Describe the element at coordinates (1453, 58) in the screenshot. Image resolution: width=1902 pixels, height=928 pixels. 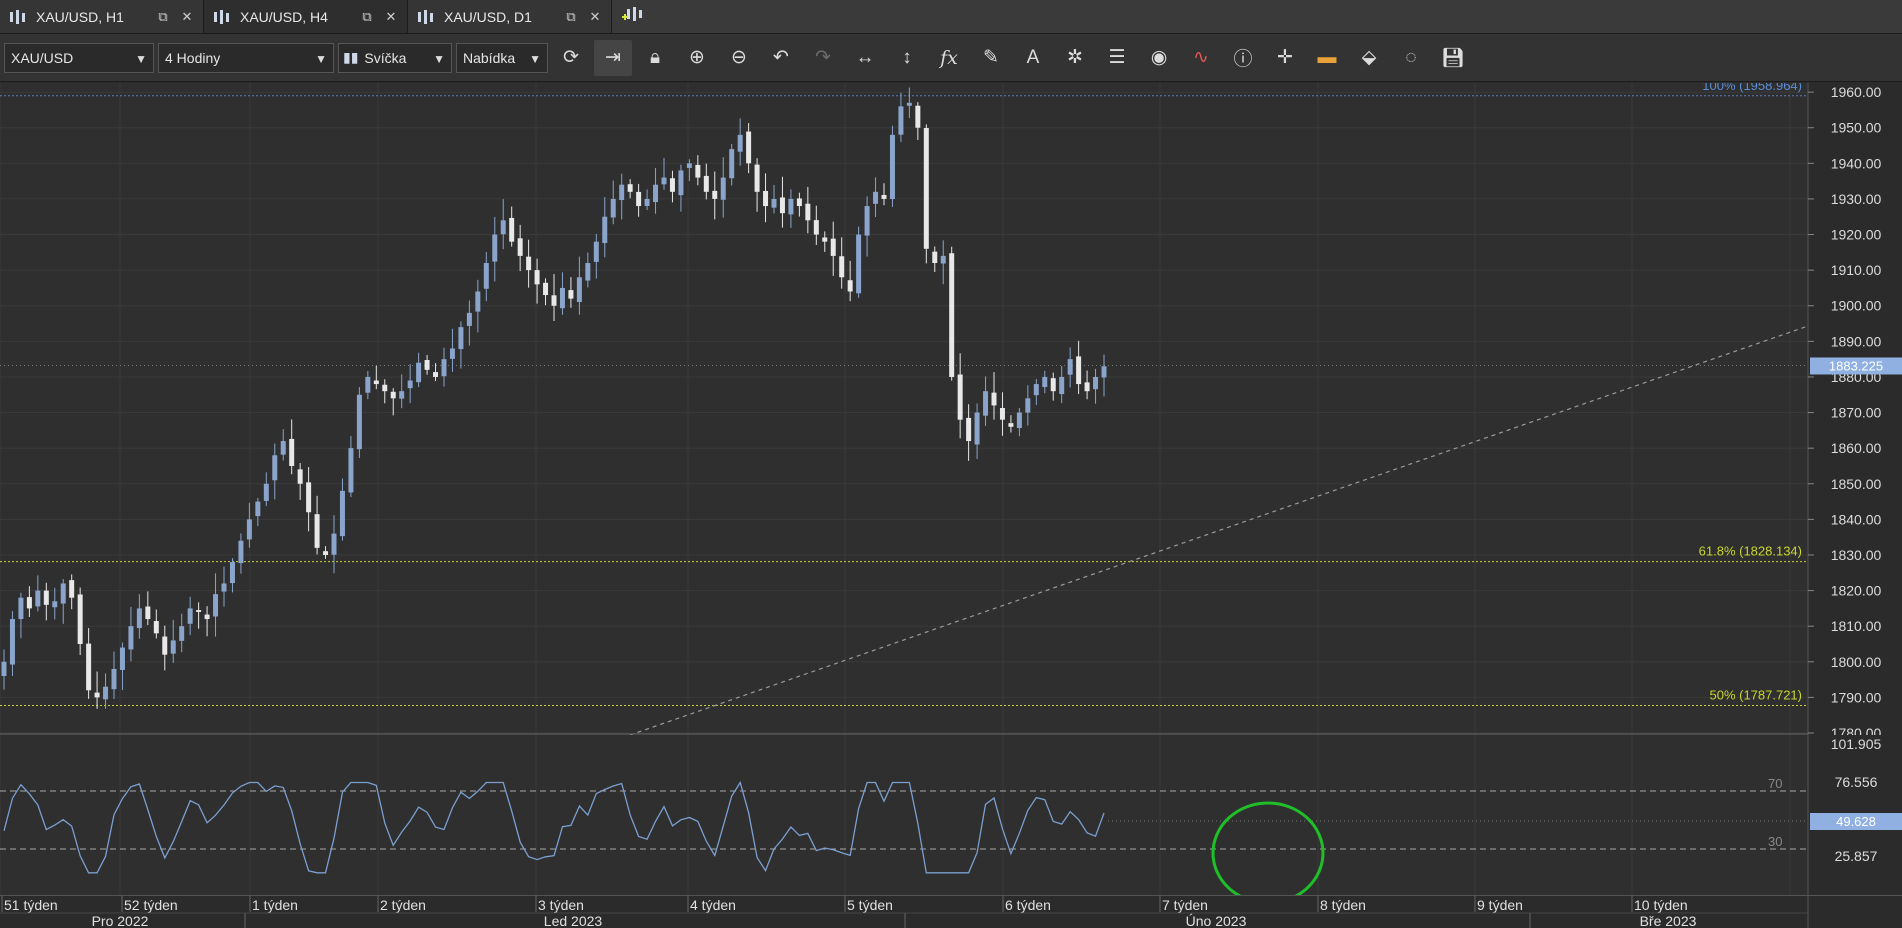
I see `save-button: 💾︎` at that location.